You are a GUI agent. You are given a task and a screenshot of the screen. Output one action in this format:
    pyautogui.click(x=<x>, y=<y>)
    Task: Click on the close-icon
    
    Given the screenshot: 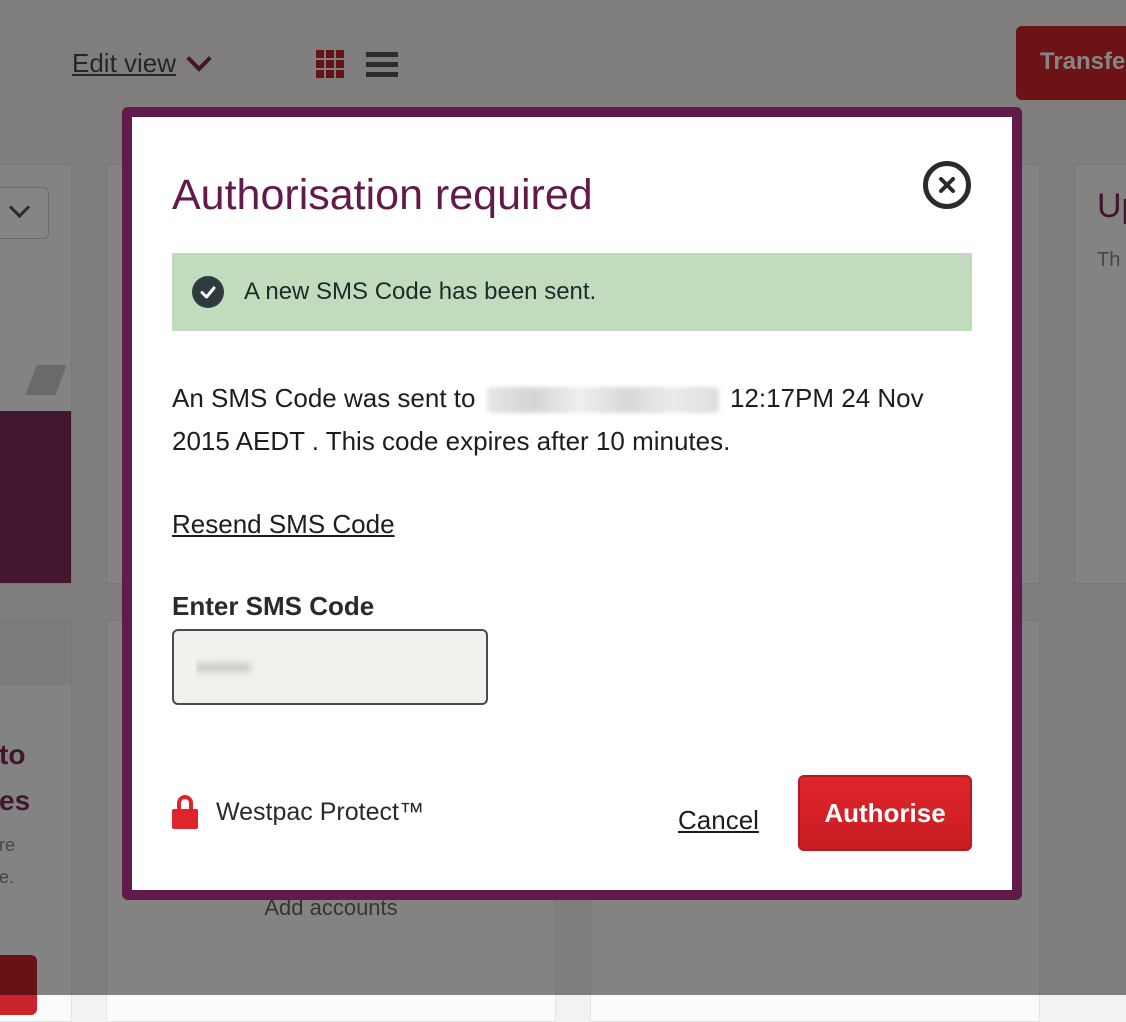 What is the action you would take?
    pyautogui.click(x=947, y=185)
    